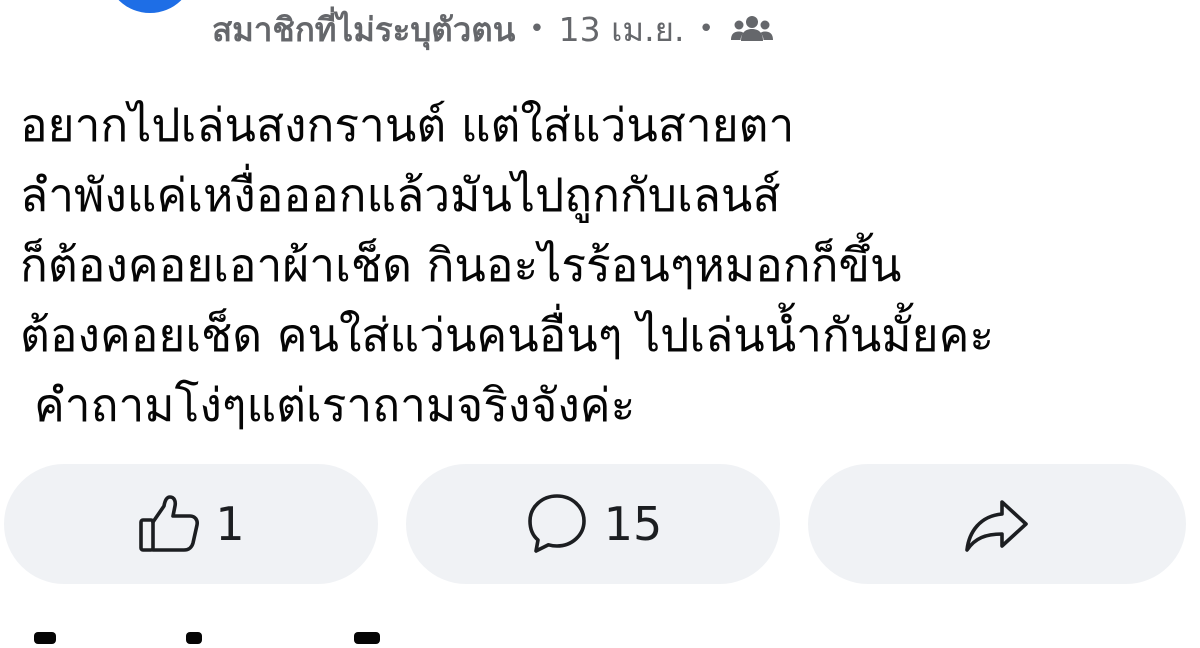  Describe the element at coordinates (593, 524) in the screenshot. I see `comment-button: 15` at that location.